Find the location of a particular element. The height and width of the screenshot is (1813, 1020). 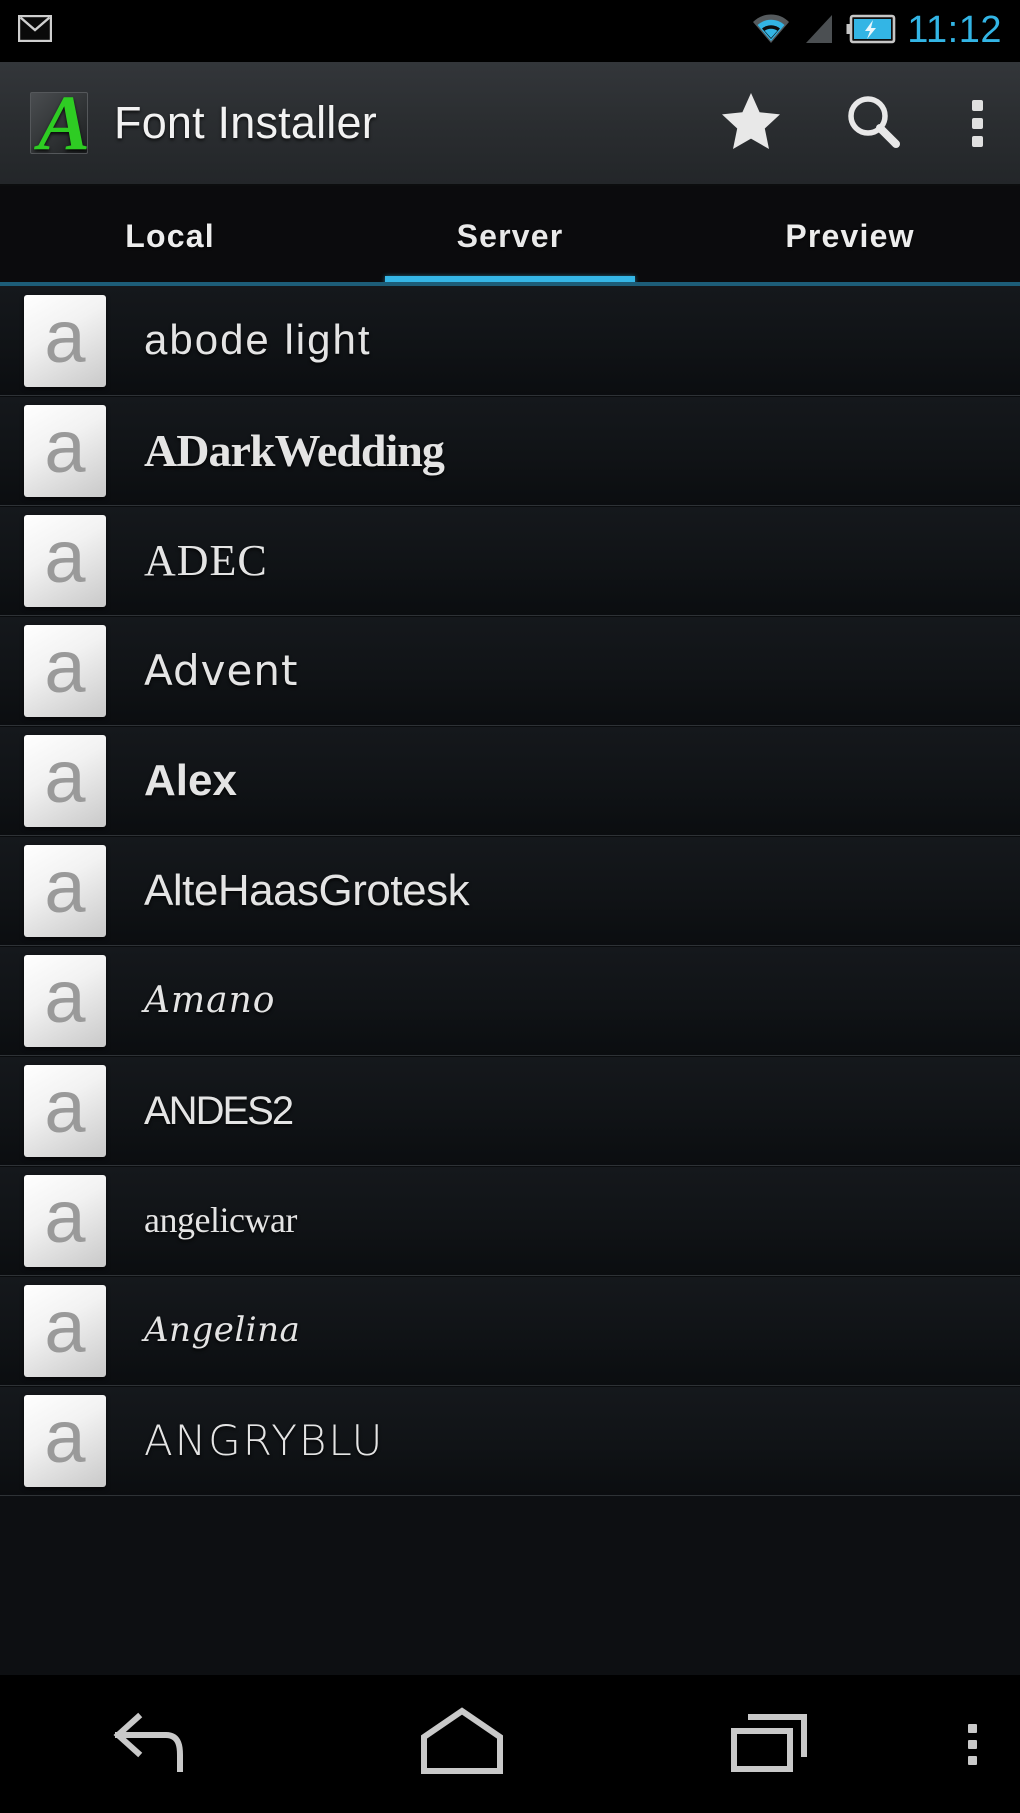

font-name: ADarkWedding is located at coordinates (294, 450).